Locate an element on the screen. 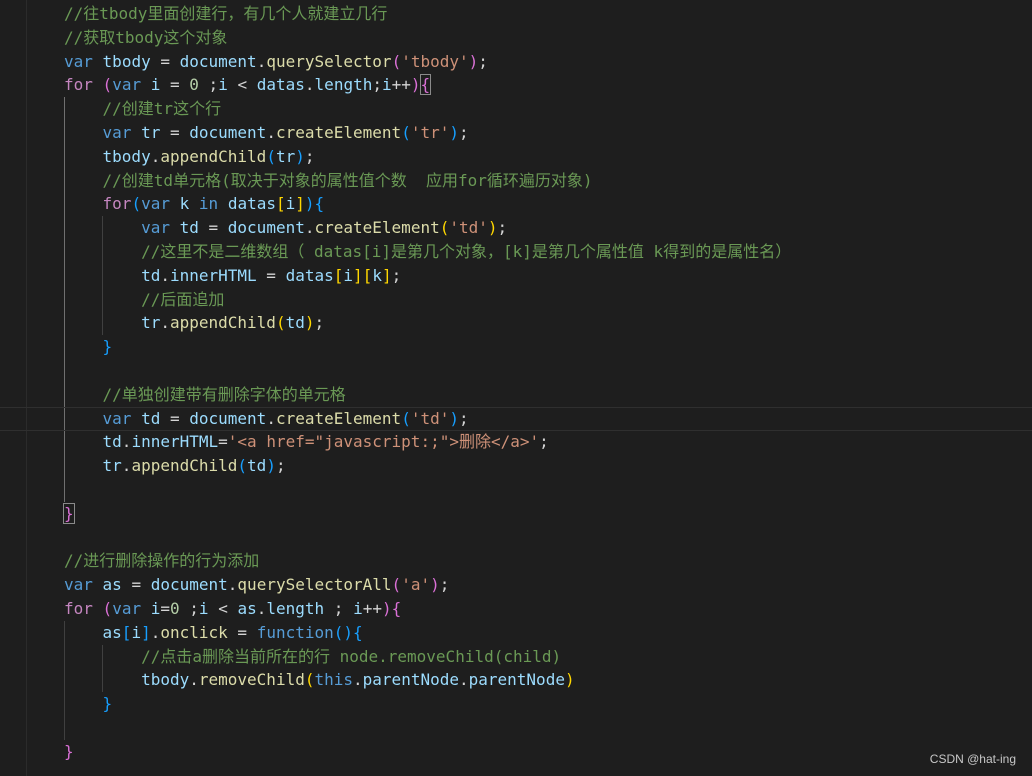 Image resolution: width=1032 pixels, height=776 pixels. code-line: for(var k in datas[i]){ is located at coordinates (516, 204).